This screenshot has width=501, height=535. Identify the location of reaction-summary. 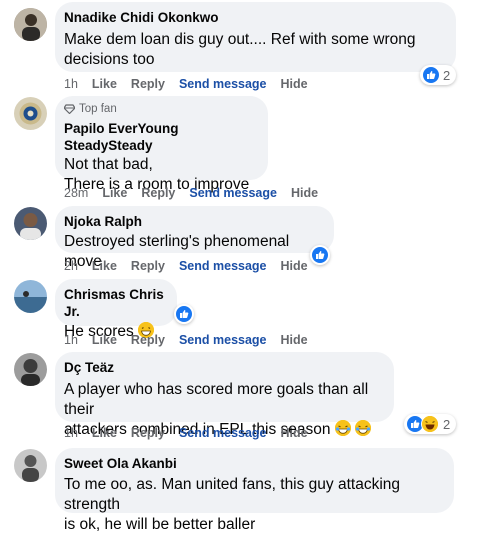
(184, 314).